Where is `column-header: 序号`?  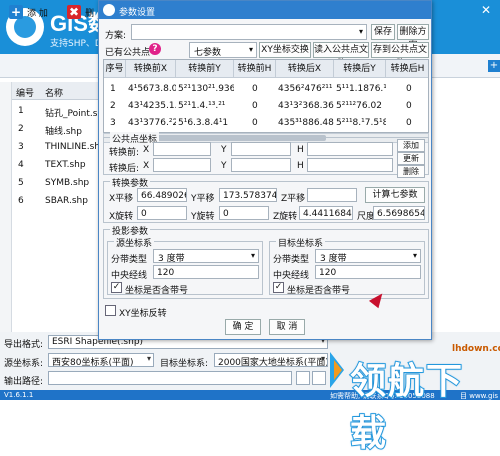
column-header: 序号 is located at coordinates (115, 69).